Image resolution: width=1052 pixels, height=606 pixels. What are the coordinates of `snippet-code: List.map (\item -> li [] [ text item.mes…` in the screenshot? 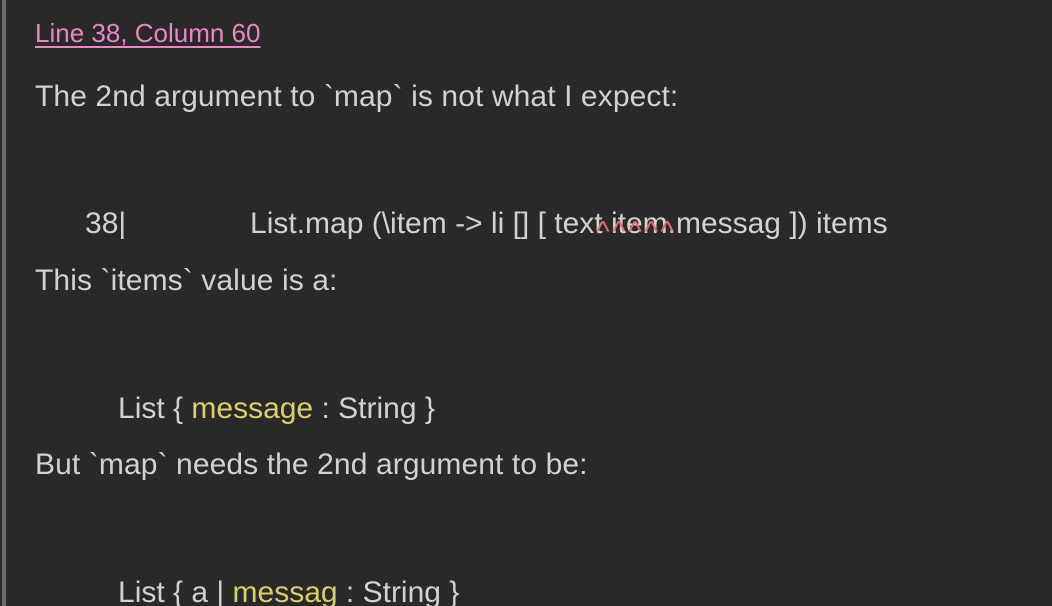 It's located at (569, 223).